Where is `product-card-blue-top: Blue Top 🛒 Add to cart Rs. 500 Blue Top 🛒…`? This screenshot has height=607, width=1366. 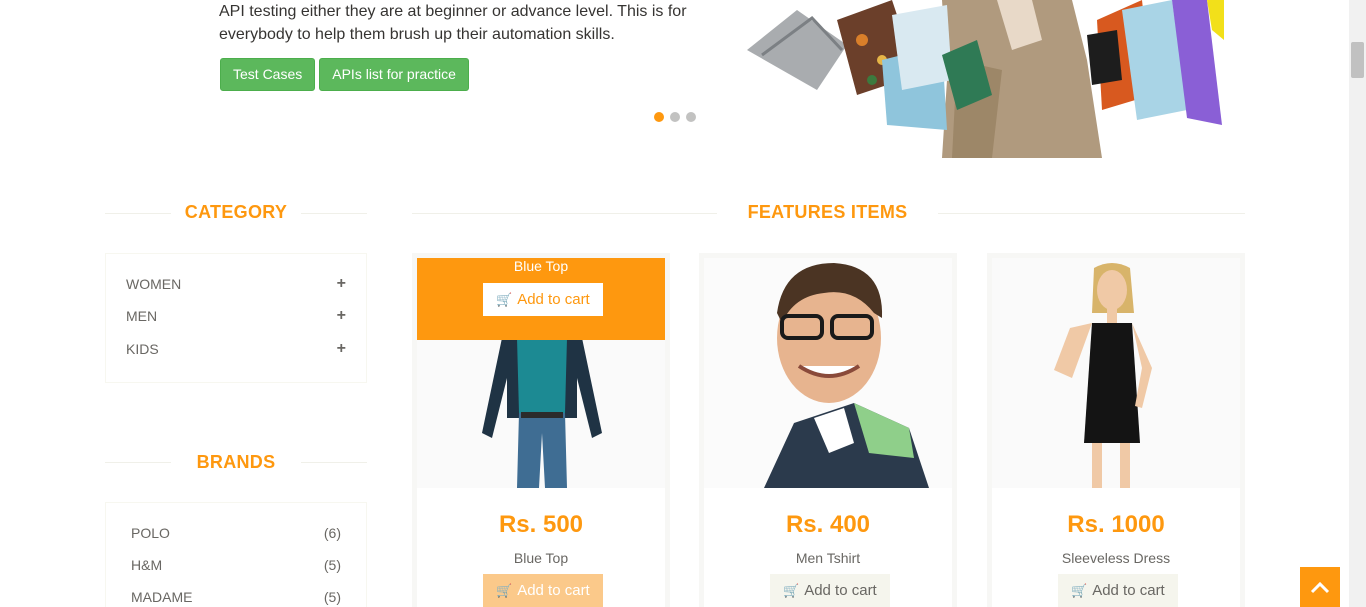 product-card-blue-top: Blue Top 🛒 Add to cart Rs. 500 Blue Top 🛒… is located at coordinates (541, 430).